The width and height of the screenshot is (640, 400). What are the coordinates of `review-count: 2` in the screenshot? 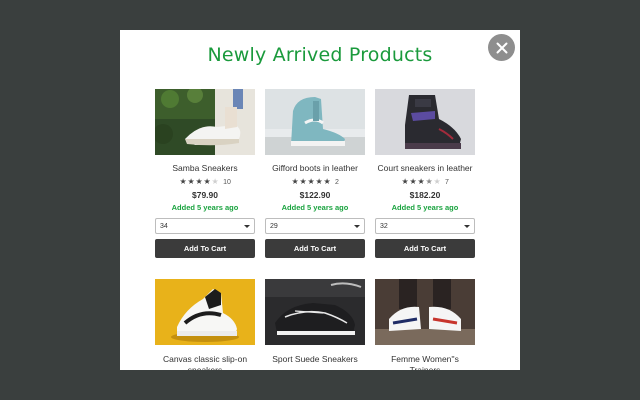 It's located at (337, 182).